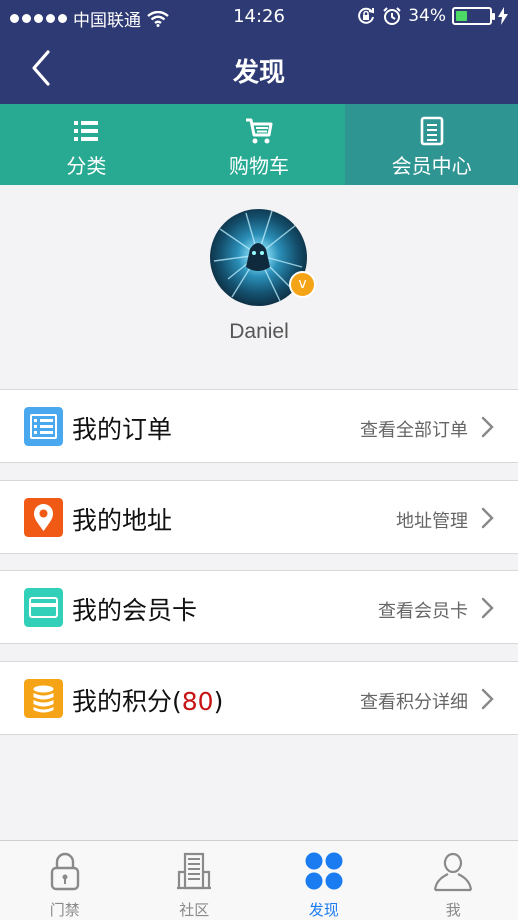 Image resolution: width=518 pixels, height=920 pixels. I want to click on tab-member-center: 会员中心, so click(431, 144).